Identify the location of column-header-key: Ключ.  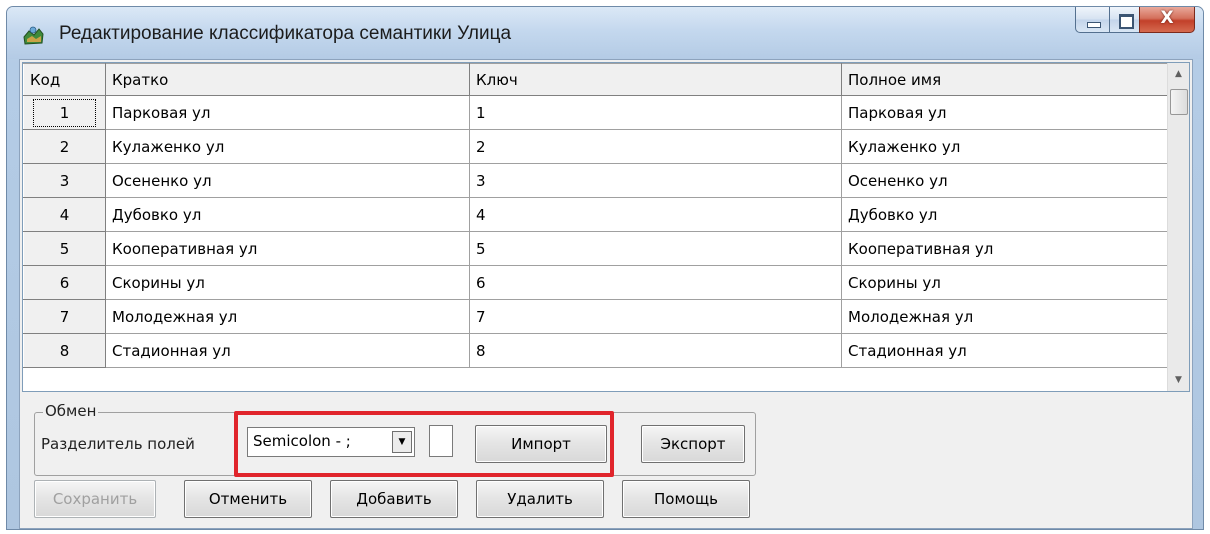
(655, 79).